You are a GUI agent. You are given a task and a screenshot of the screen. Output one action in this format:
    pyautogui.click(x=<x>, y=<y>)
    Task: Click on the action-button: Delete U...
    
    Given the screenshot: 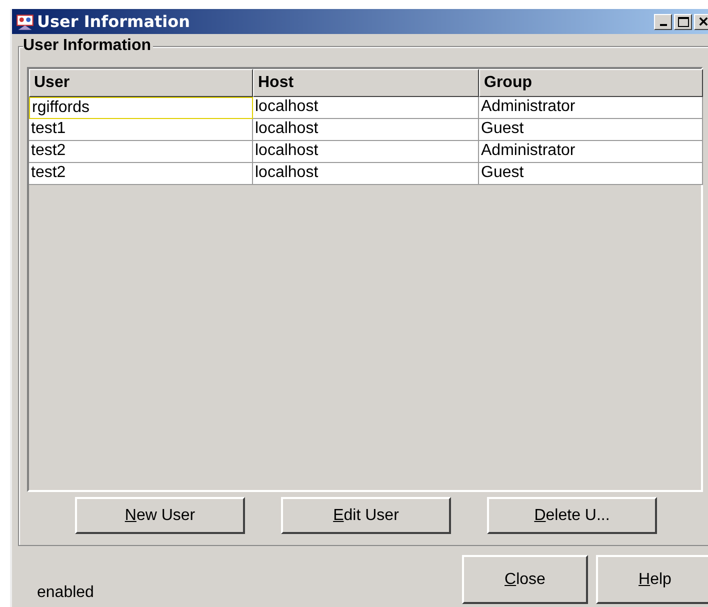 What is the action you would take?
    pyautogui.click(x=572, y=515)
    